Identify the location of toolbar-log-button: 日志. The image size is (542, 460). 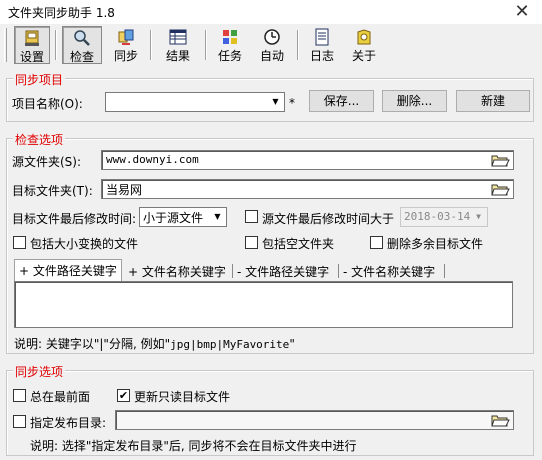
(322, 45).